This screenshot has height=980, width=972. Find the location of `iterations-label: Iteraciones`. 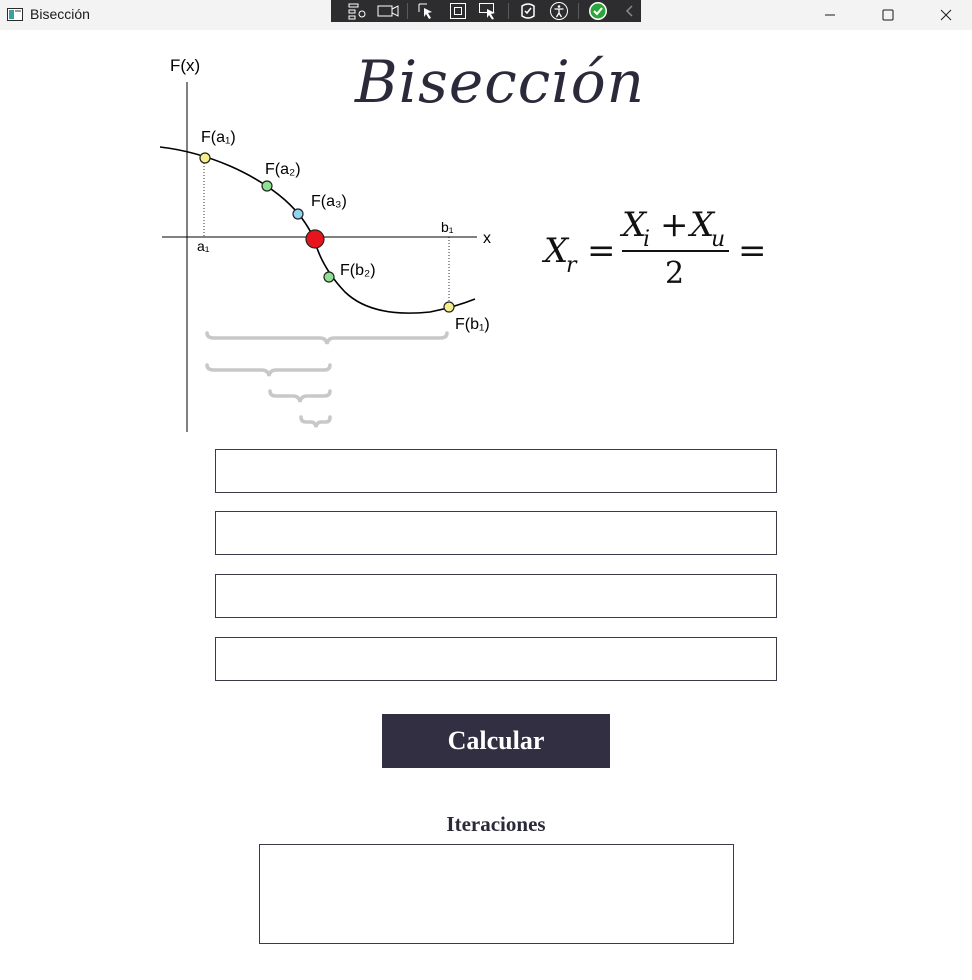

iterations-label: Iteraciones is located at coordinates (496, 824).